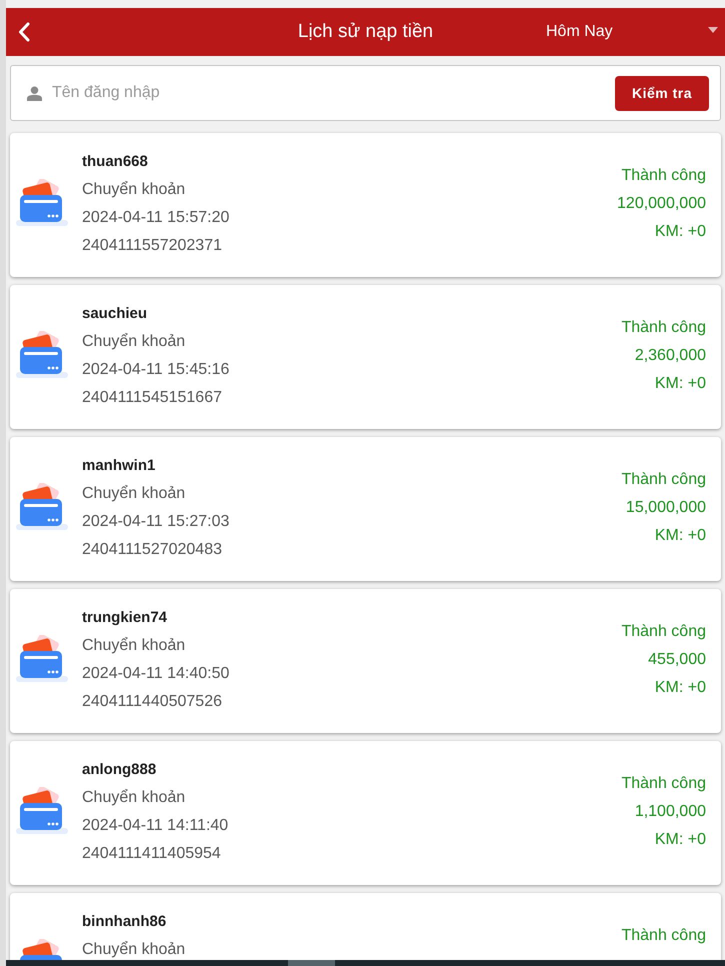 The height and width of the screenshot is (966, 725). What do you see at coordinates (119, 770) in the screenshot?
I see `username-text: anlong888` at bounding box center [119, 770].